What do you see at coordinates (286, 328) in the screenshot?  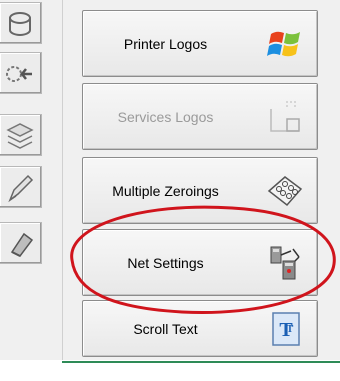 I see `scroll-text-icon: T T` at bounding box center [286, 328].